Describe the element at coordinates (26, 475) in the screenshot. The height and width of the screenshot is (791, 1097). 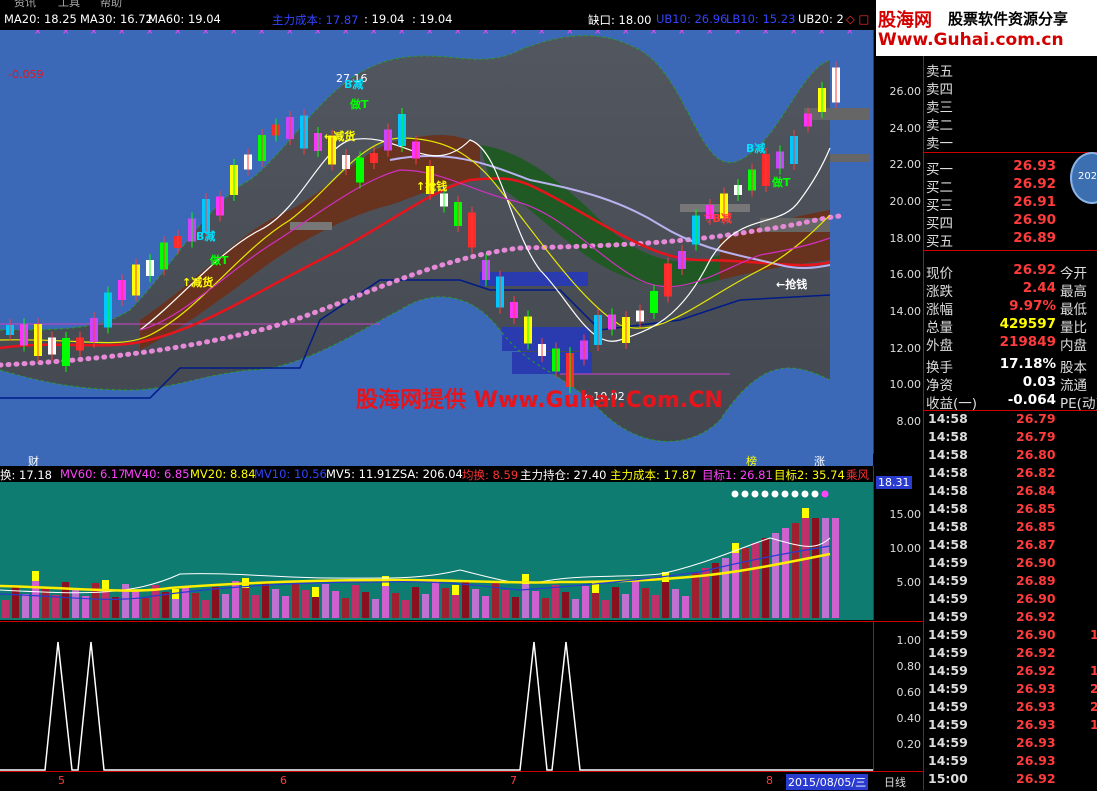
I see `indicator-turnover: 换: 17.18` at that location.